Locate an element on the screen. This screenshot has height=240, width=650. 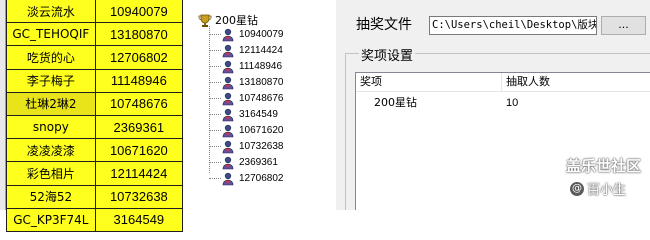
table-row: GC_KP3F74L 3164549 is located at coordinates (95, 219).